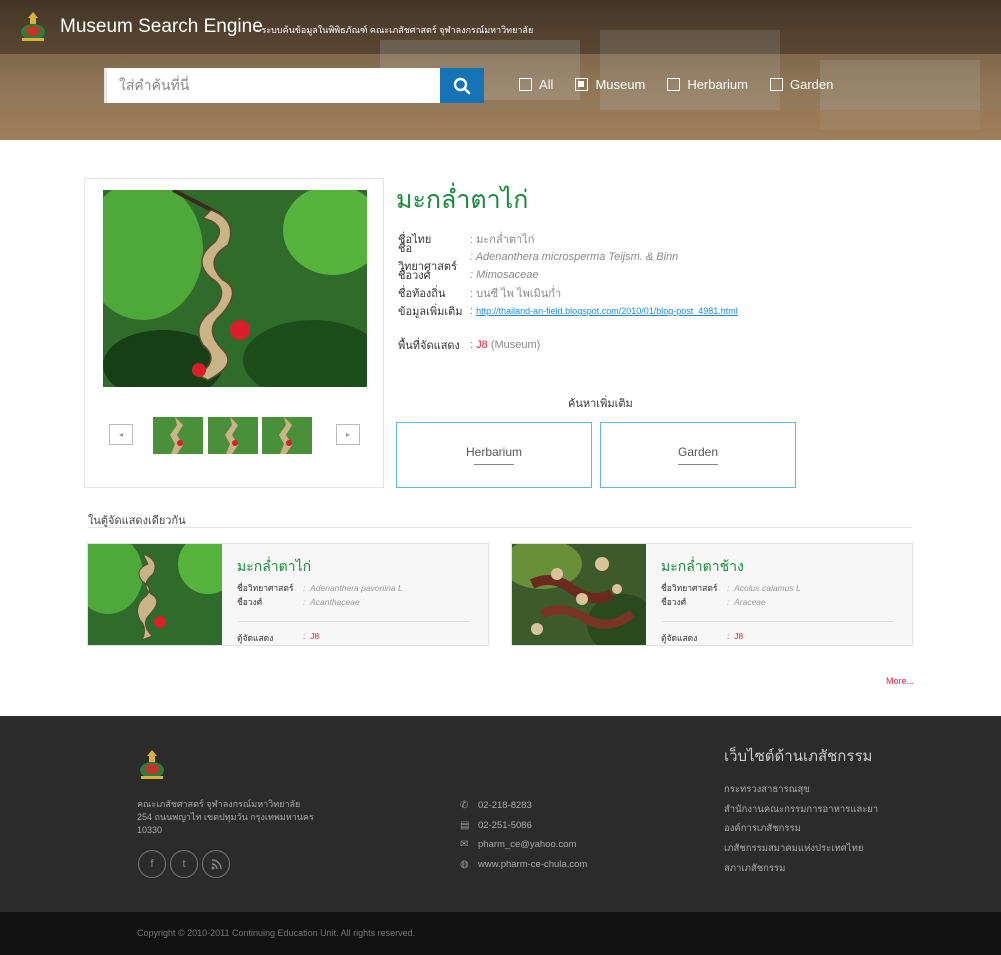  I want to click on address-line: 254 ถนนพญาไท เขตปทุมวัน กรุงเทพมหานคร, so click(225, 817).